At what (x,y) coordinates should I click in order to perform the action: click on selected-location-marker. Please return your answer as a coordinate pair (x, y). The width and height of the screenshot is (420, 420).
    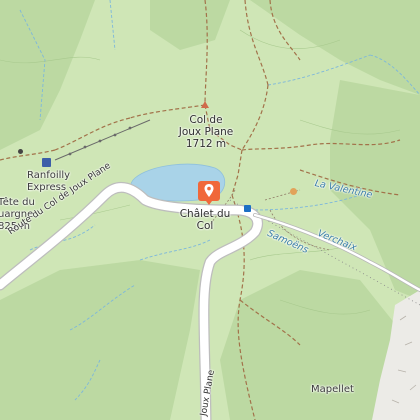
    Looking at the image, I should click on (209, 193).